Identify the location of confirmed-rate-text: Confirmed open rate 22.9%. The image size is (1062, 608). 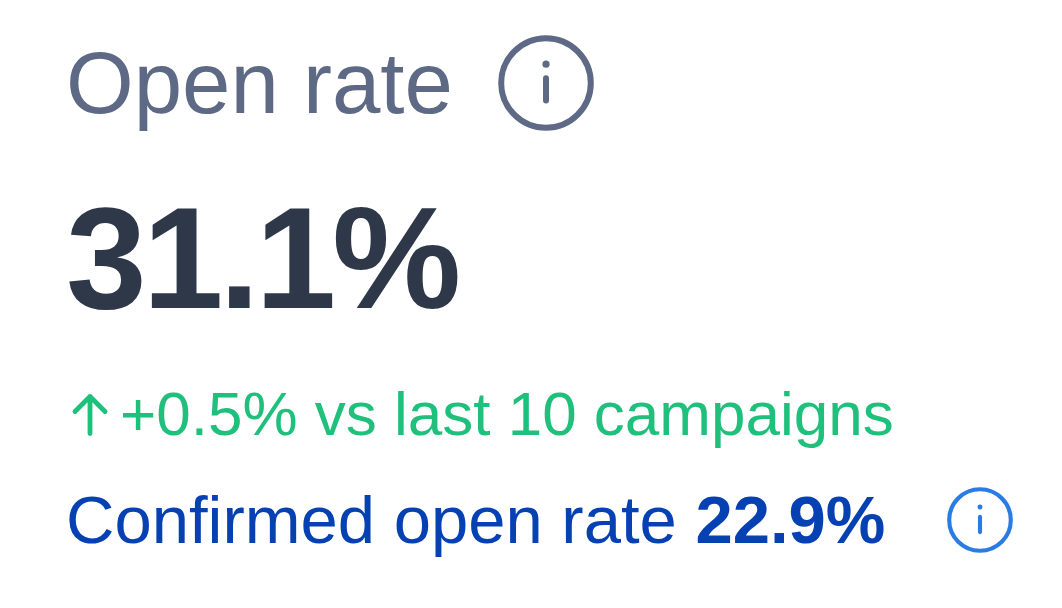
(476, 520).